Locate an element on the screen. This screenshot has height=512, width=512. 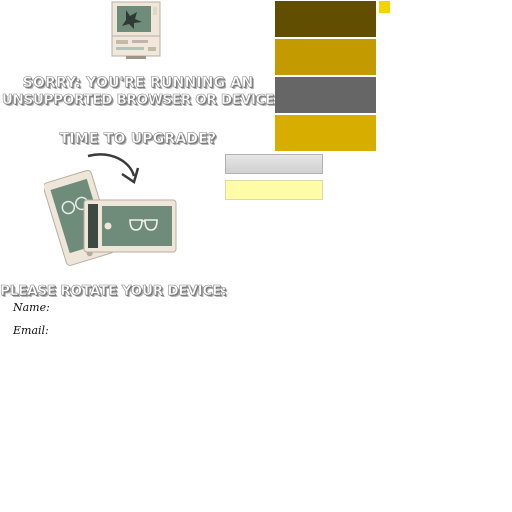
unsupported-browser-heading-line-1: SORRY: YOU'RE RUNNING AN is located at coordinates (138, 83).